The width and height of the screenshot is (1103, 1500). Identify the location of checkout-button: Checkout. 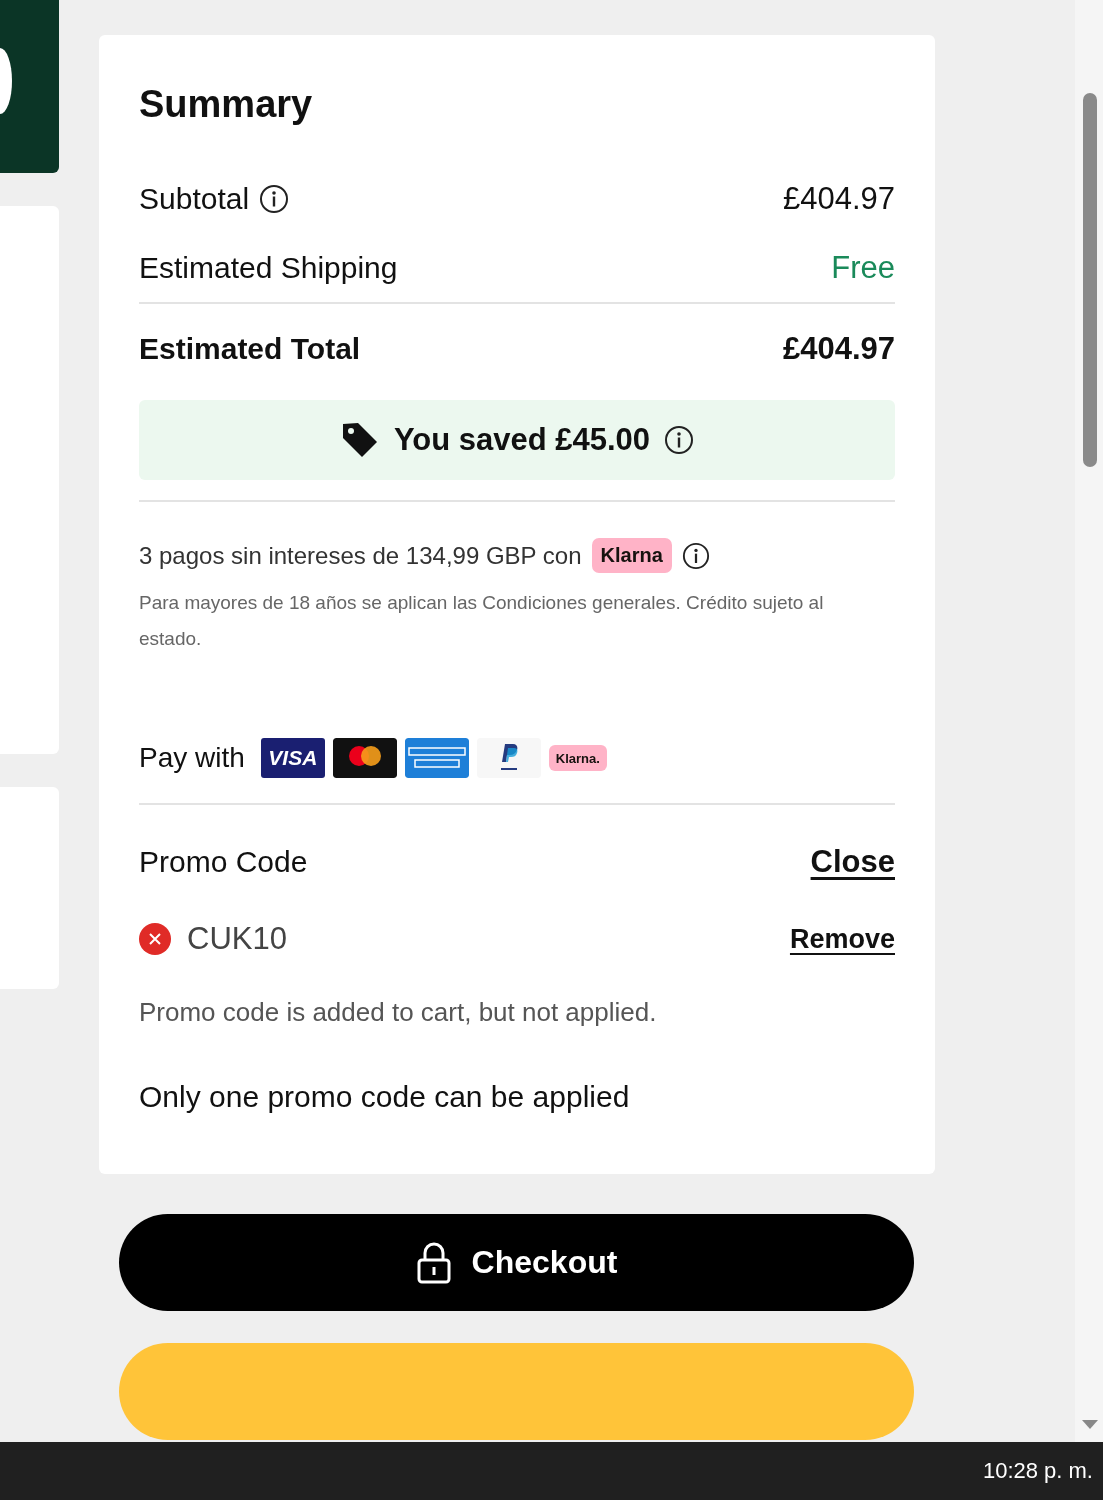
(516, 1262).